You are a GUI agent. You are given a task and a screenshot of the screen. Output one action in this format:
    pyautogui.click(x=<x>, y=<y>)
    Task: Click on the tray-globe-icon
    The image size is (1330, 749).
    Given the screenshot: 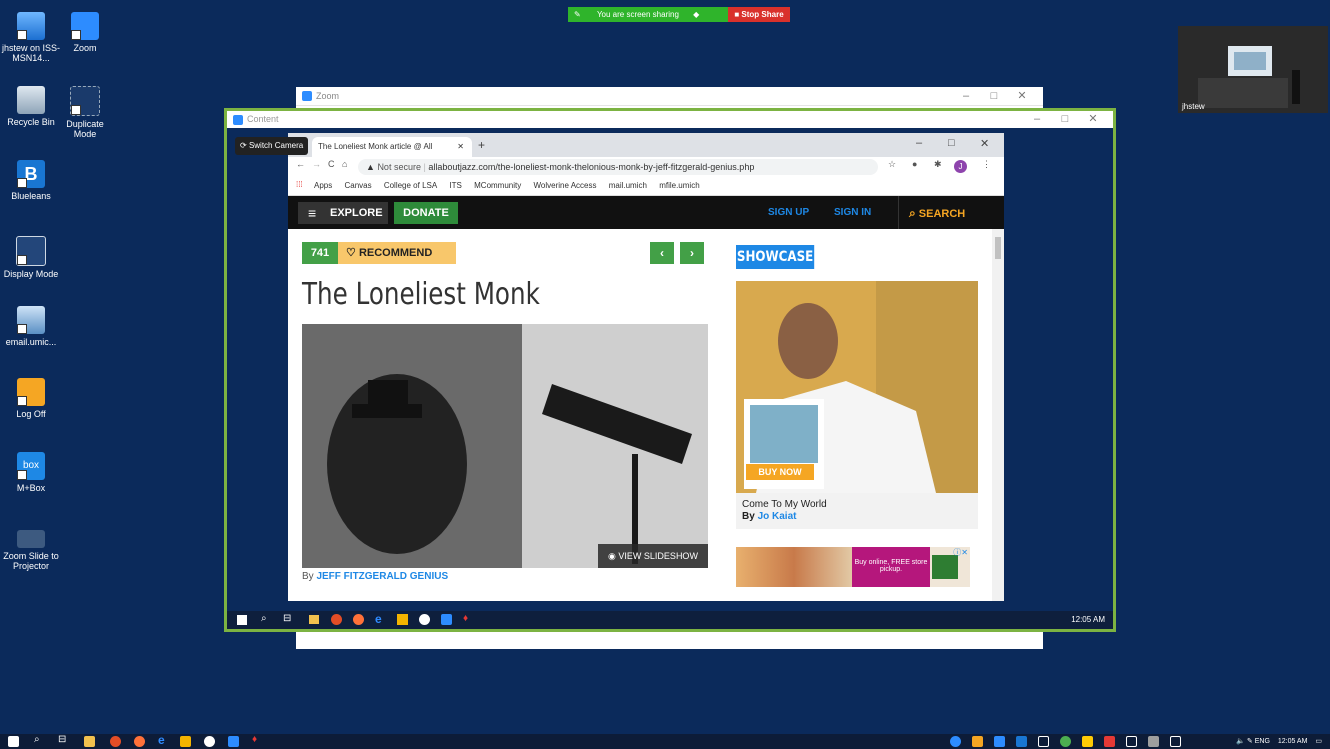 What is the action you would take?
    pyautogui.click(x=1065, y=741)
    